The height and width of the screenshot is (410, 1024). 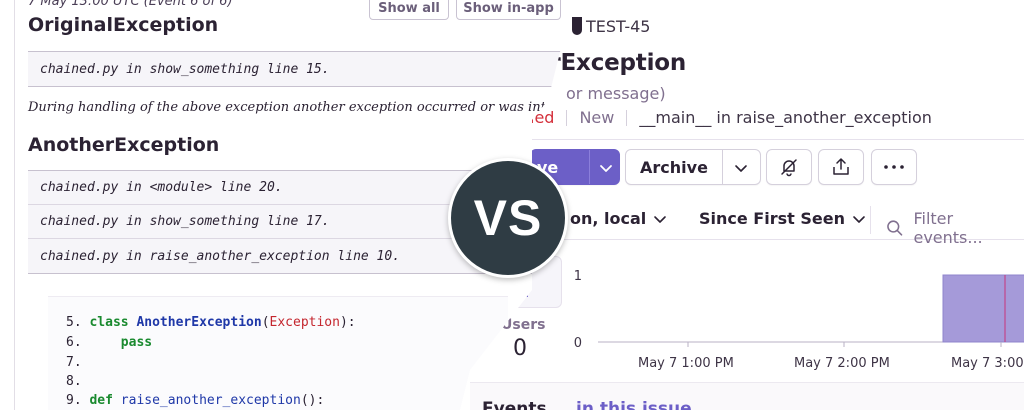 I want to click on date-range-filter: Since First Seen, so click(x=783, y=218).